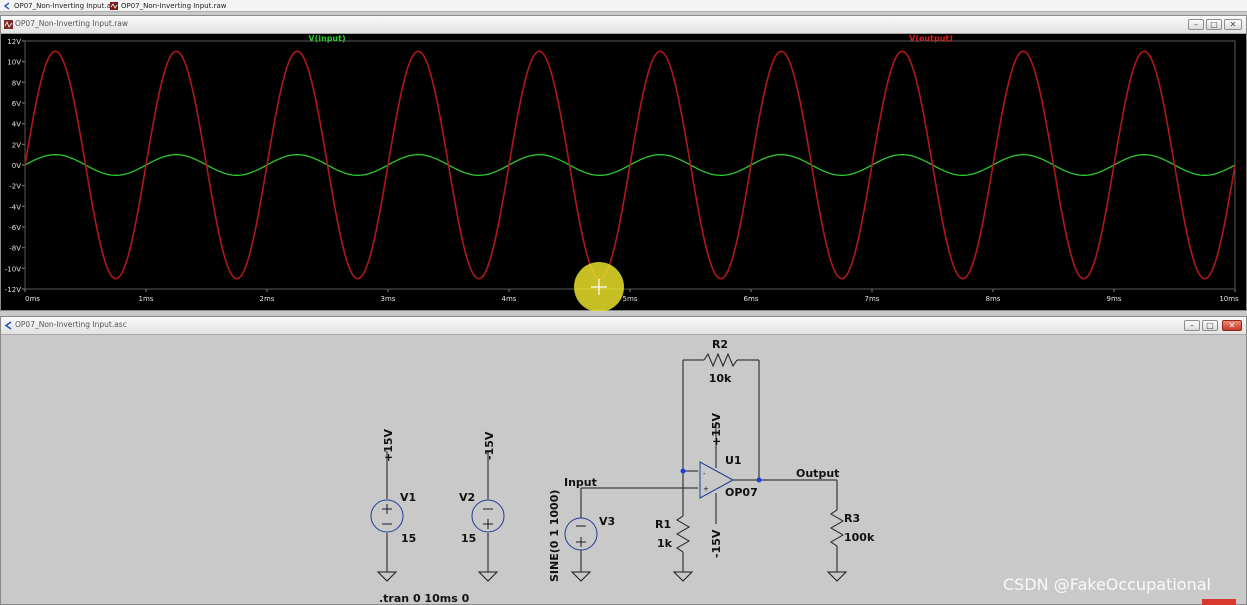 The width and height of the screenshot is (1247, 605). What do you see at coordinates (408, 497) in the screenshot?
I see `v1-name: V1` at bounding box center [408, 497].